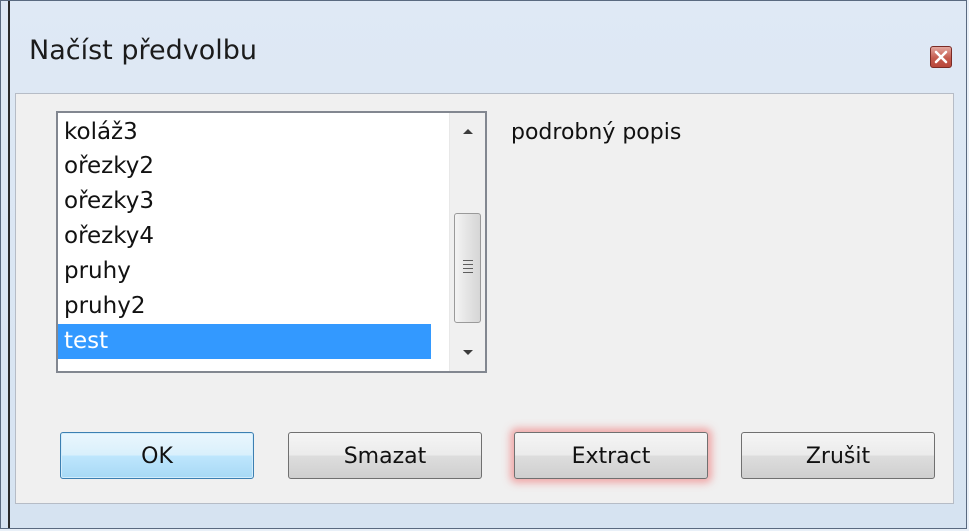  What do you see at coordinates (143, 50) in the screenshot?
I see `dialog-title: Načíst předvolbu` at bounding box center [143, 50].